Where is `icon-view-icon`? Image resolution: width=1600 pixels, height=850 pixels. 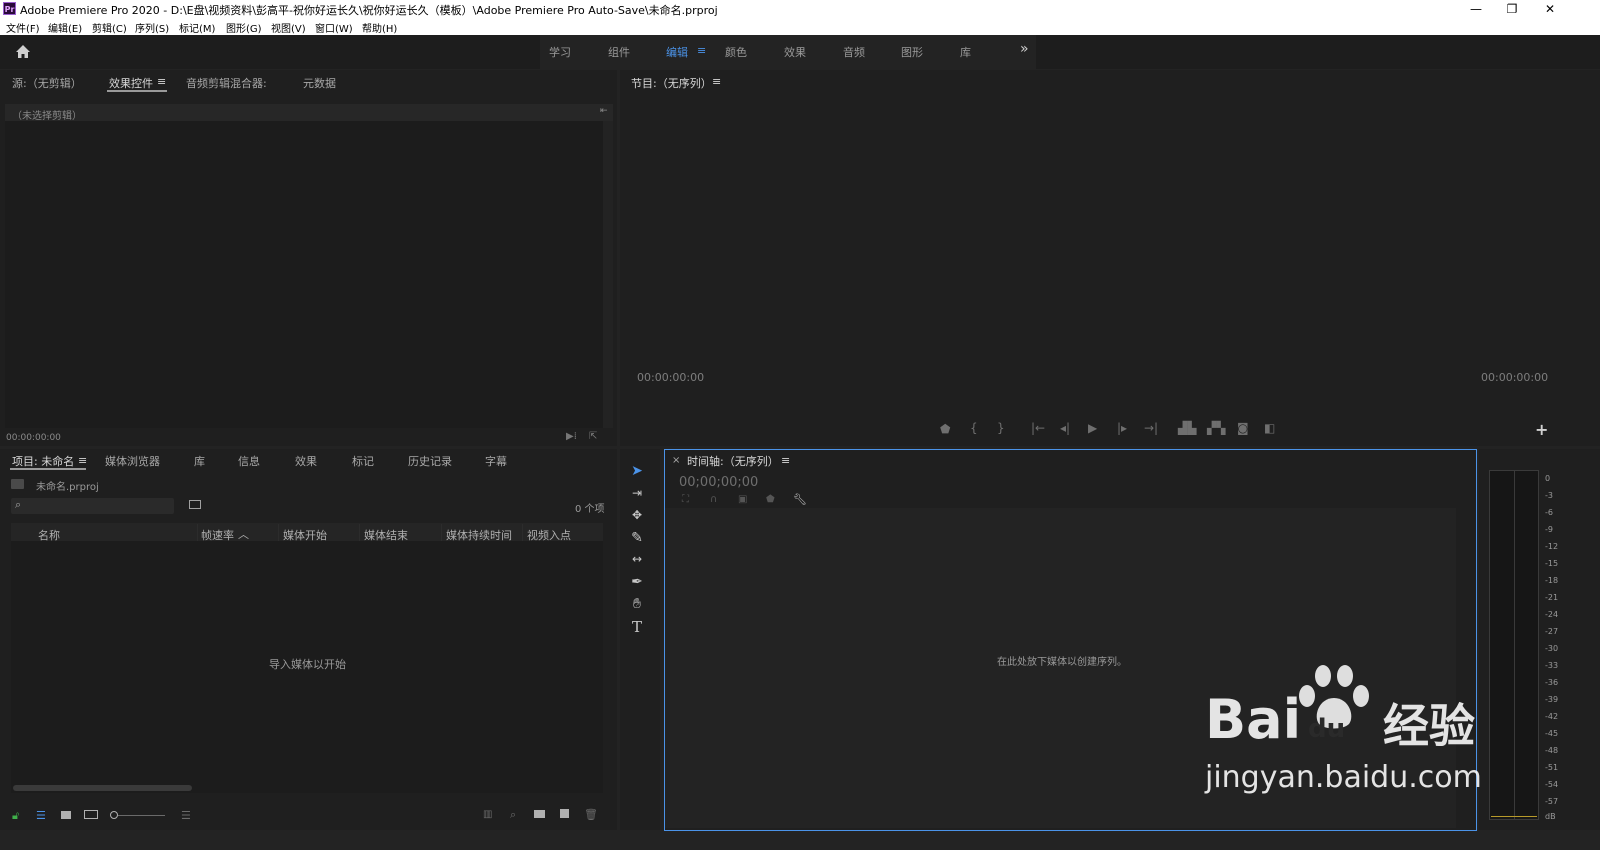
icon-view-icon is located at coordinates (66, 815).